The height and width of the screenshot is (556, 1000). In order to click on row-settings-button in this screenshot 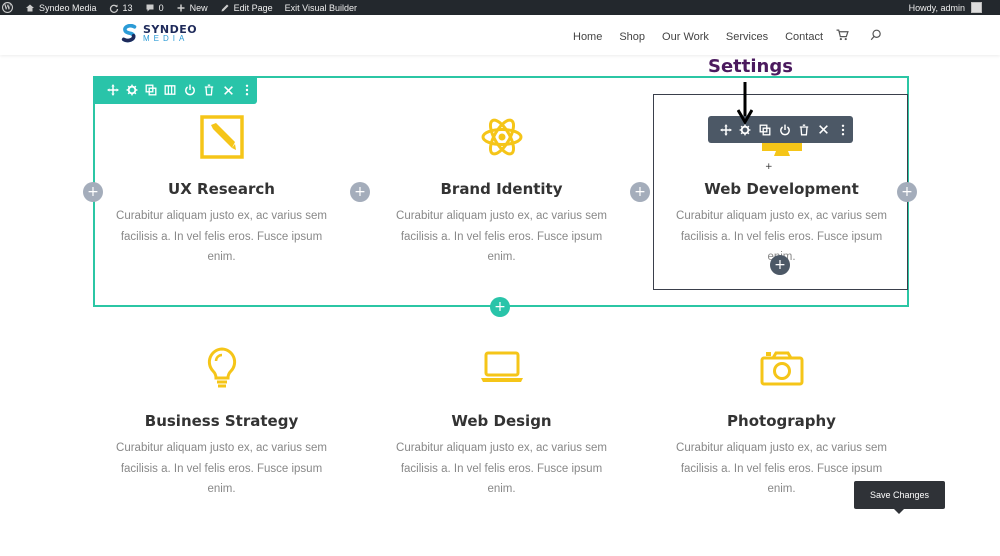, I will do `click(131, 90)`.